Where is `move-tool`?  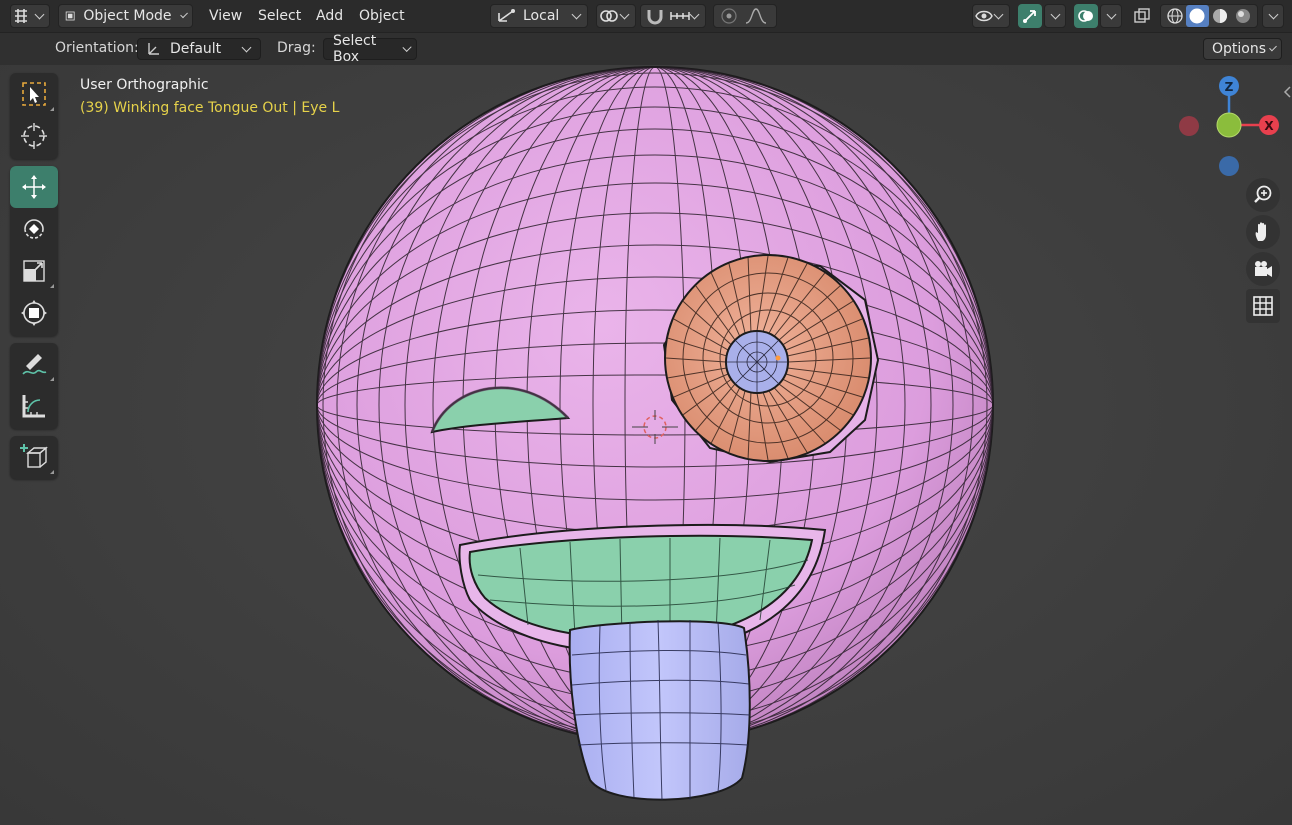 move-tool is located at coordinates (34, 187).